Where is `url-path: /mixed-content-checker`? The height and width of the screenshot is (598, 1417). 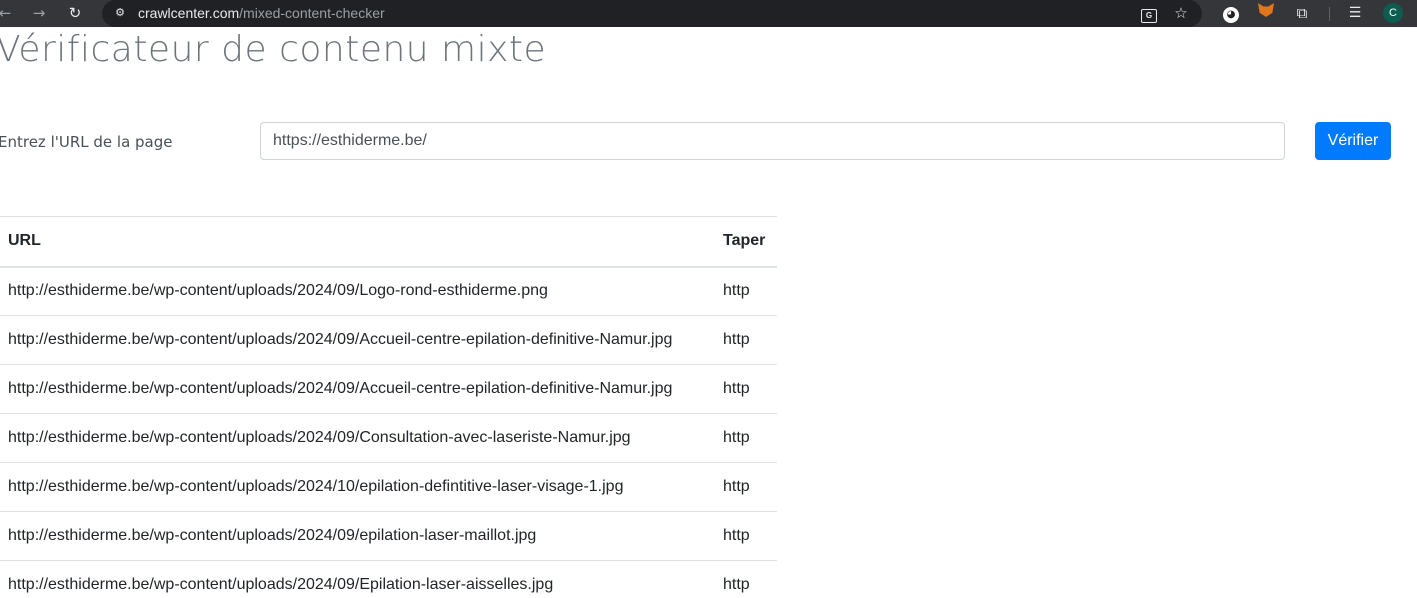
url-path: /mixed-content-checker is located at coordinates (312, 13).